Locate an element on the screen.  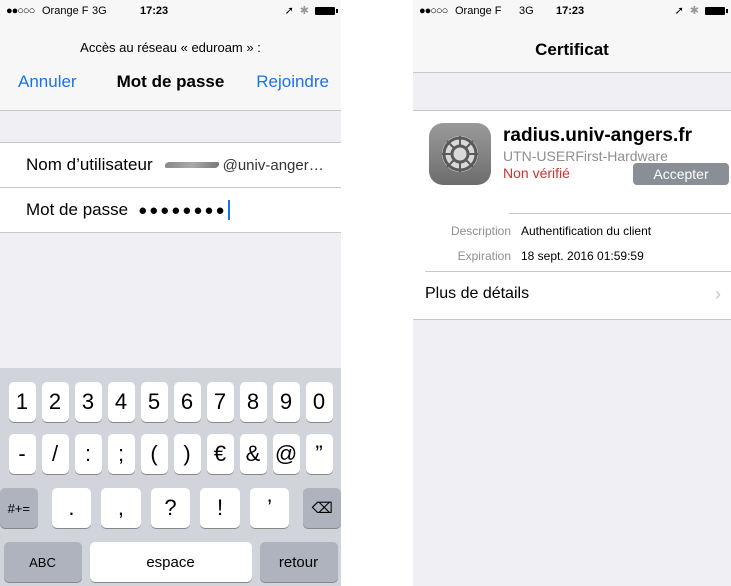
key-symbol: ” is located at coordinates (319, 454).